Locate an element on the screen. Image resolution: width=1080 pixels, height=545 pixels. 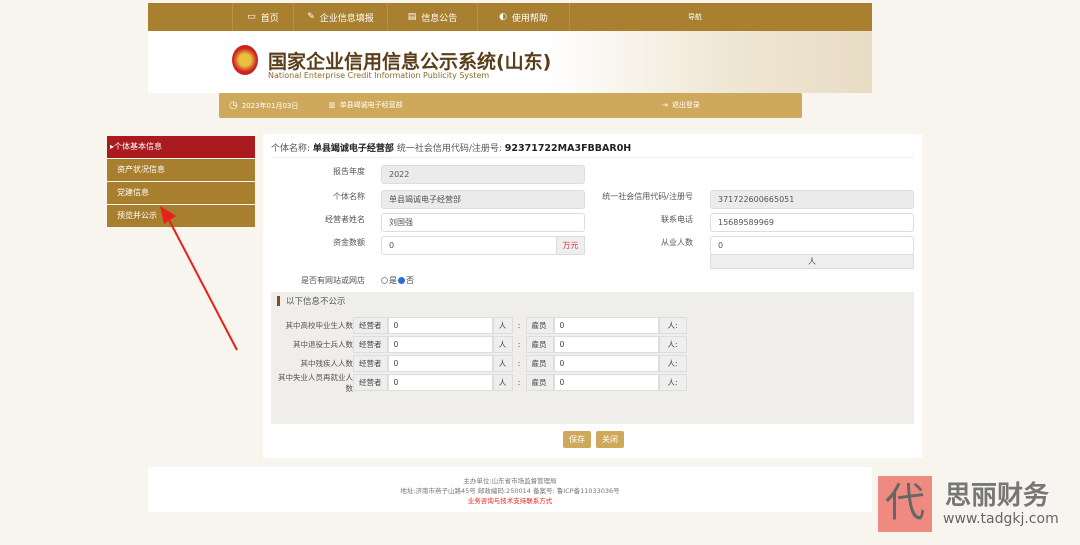
website-radio-group: 是 否 is located at coordinates (397, 280).